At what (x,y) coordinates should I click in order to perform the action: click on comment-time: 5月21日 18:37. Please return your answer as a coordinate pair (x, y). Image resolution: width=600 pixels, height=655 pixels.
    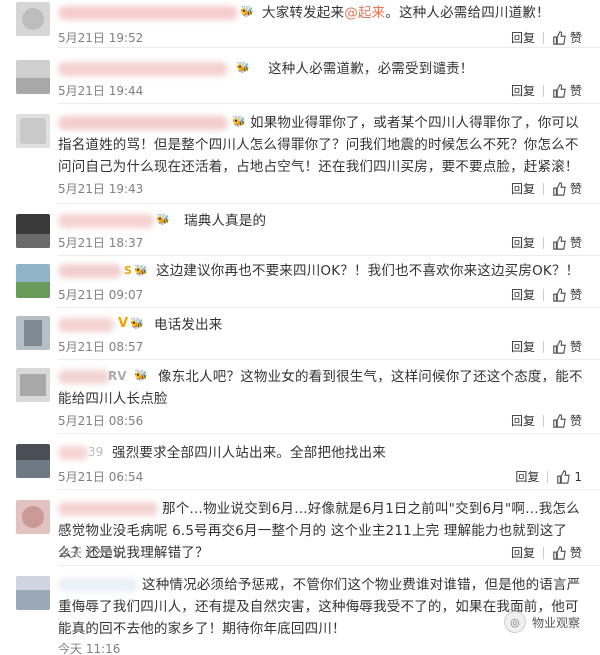
    Looking at the image, I should click on (101, 243).